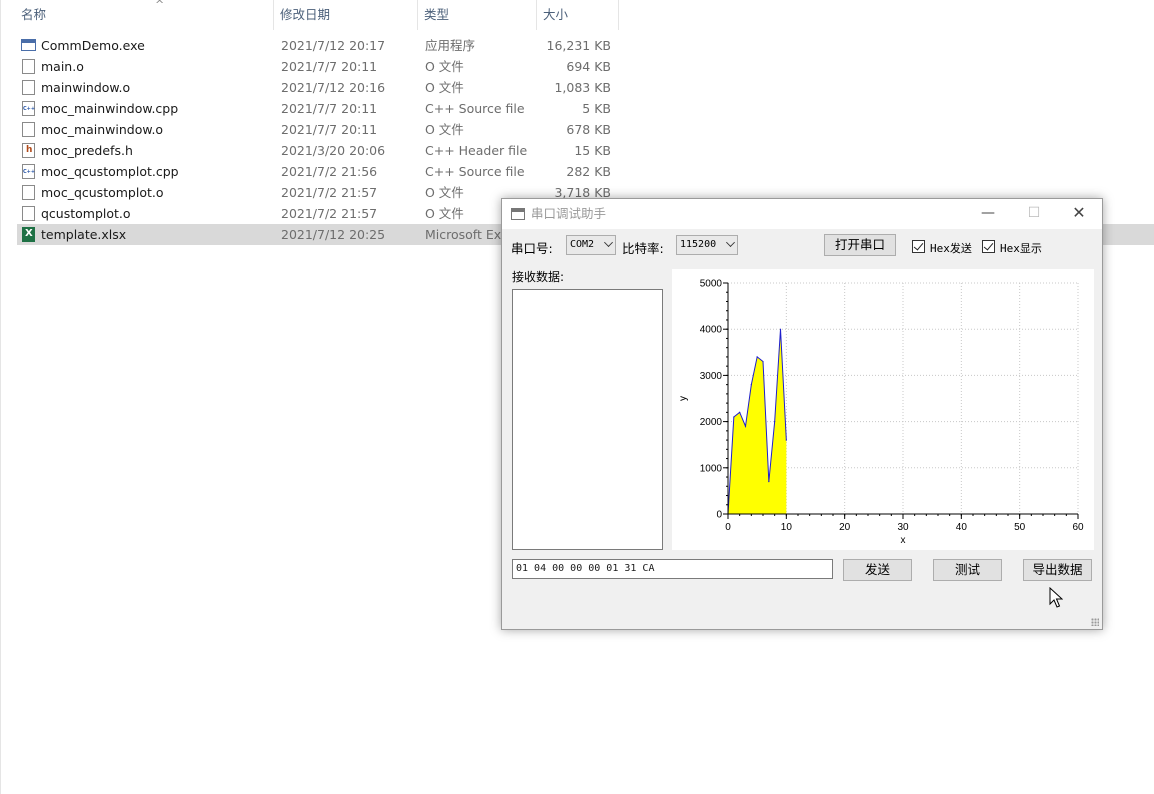 This screenshot has height=794, width=1154. What do you see at coordinates (903, 540) in the screenshot?
I see `x-axis-label: x` at bounding box center [903, 540].